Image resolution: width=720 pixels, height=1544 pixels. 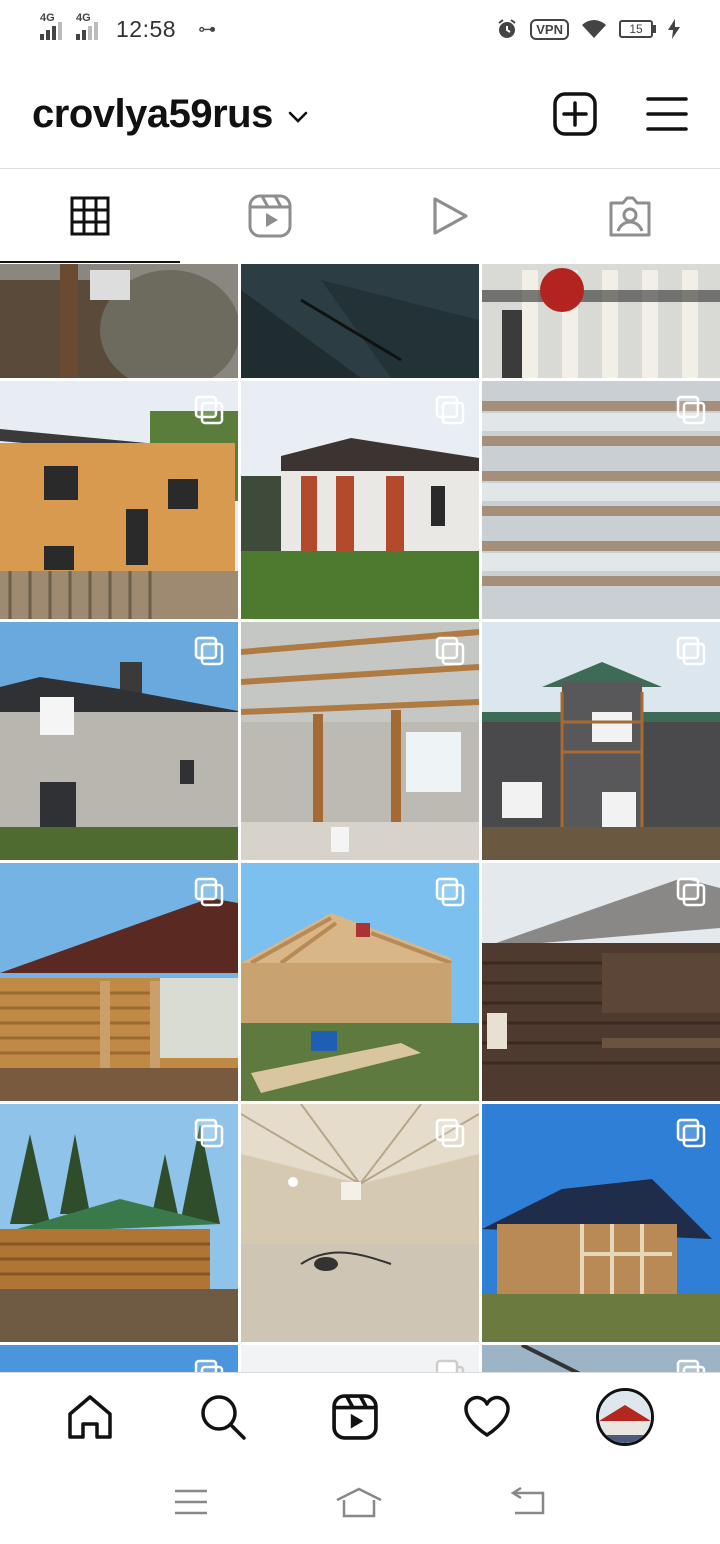 I want to click on profile-tabs, so click(x=360, y=216).